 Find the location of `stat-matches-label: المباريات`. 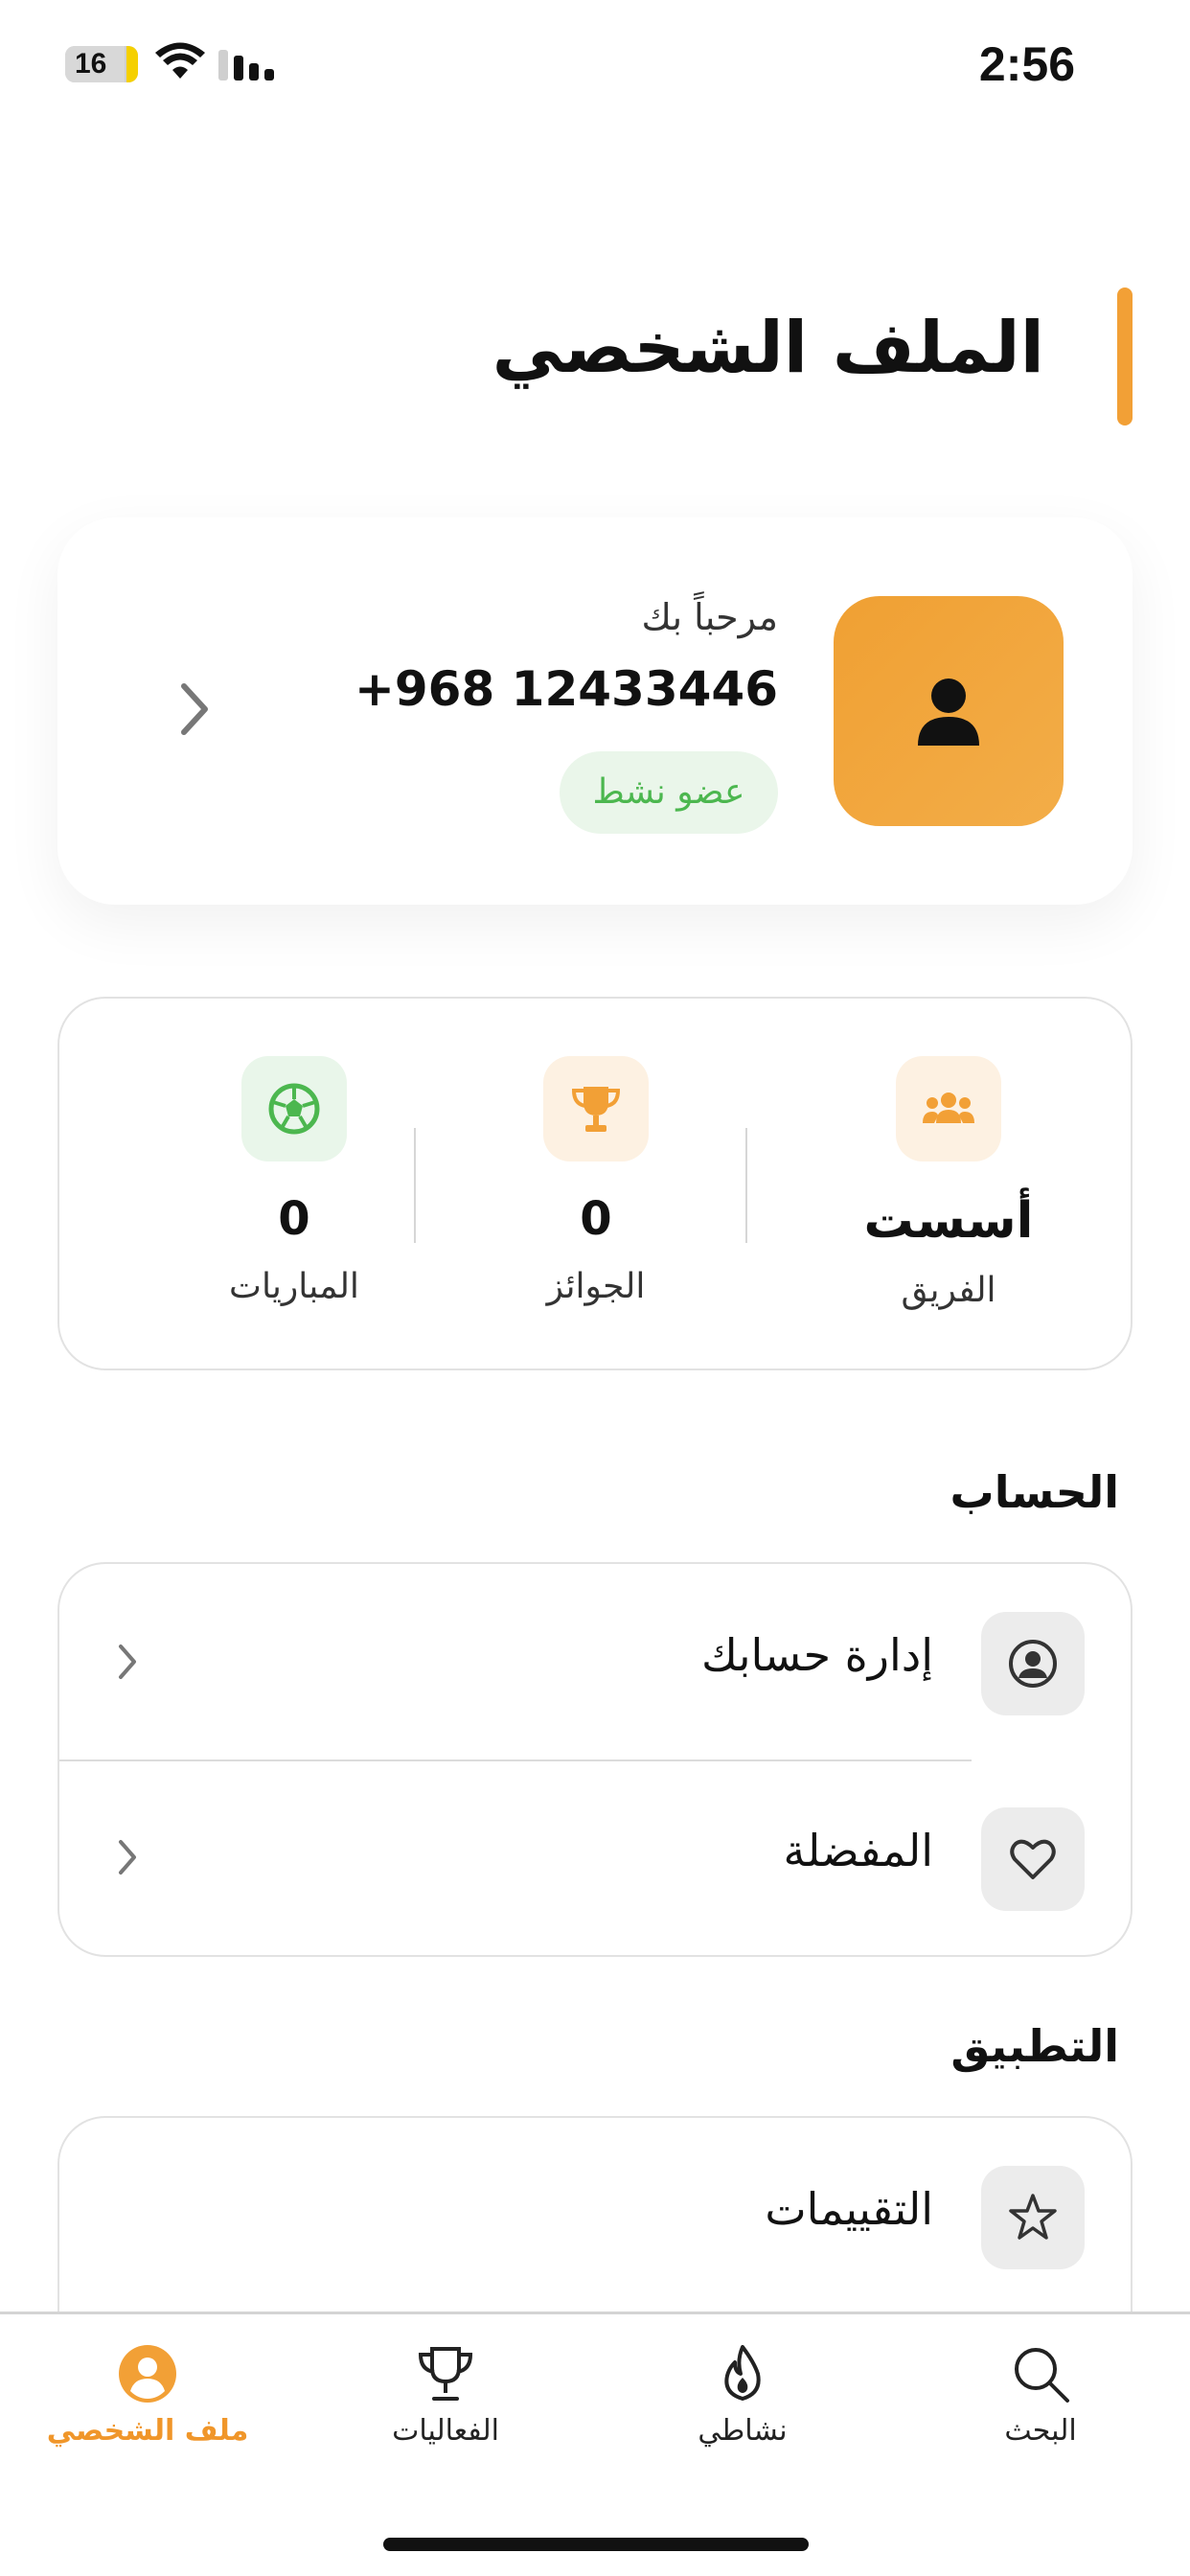

stat-matches-label: المباريات is located at coordinates (294, 1286).